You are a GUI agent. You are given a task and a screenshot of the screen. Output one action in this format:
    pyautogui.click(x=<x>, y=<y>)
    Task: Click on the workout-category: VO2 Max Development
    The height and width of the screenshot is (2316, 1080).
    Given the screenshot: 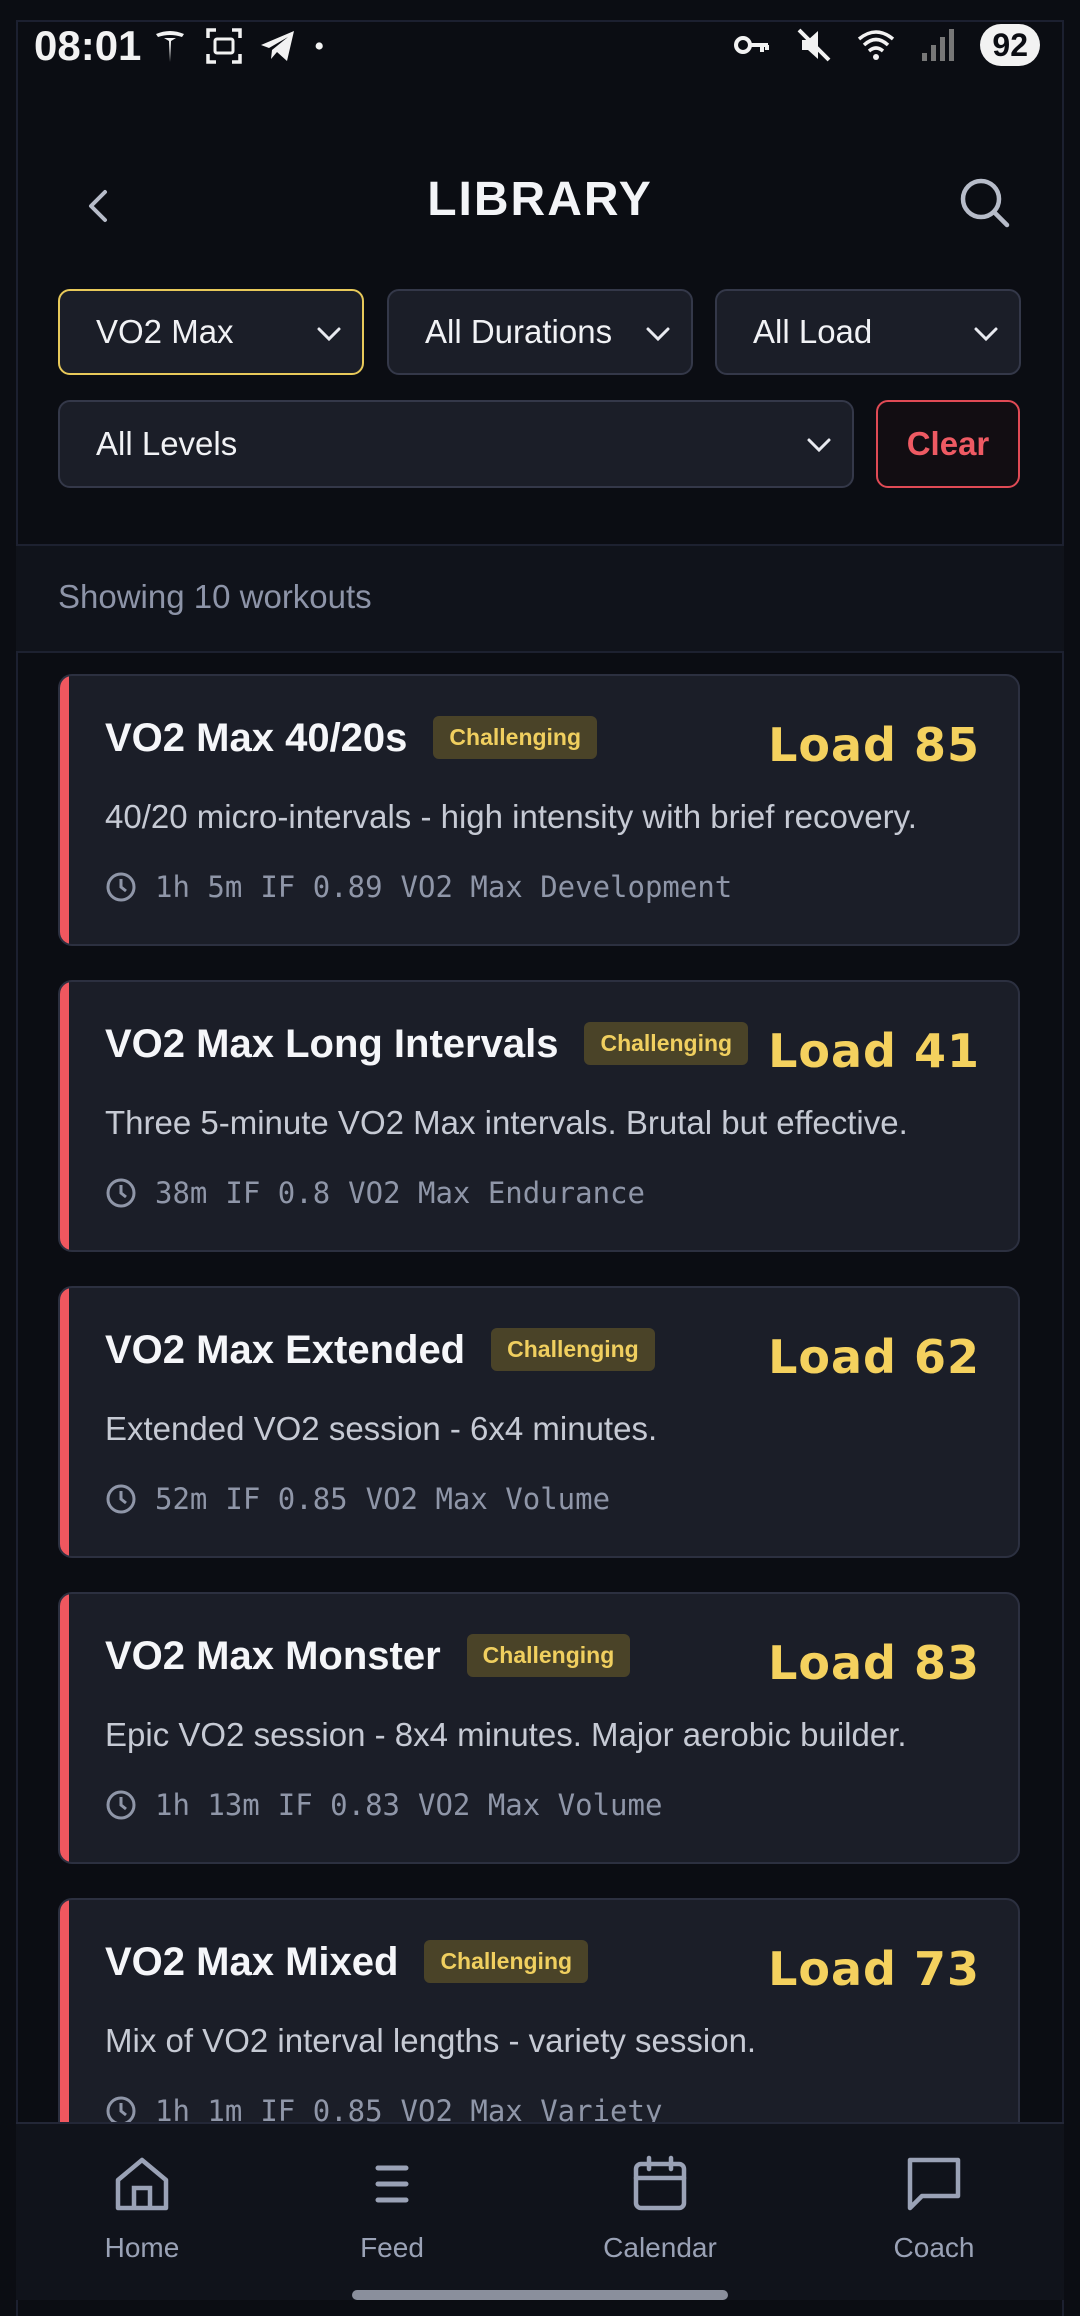 What is the action you would take?
    pyautogui.click(x=566, y=887)
    